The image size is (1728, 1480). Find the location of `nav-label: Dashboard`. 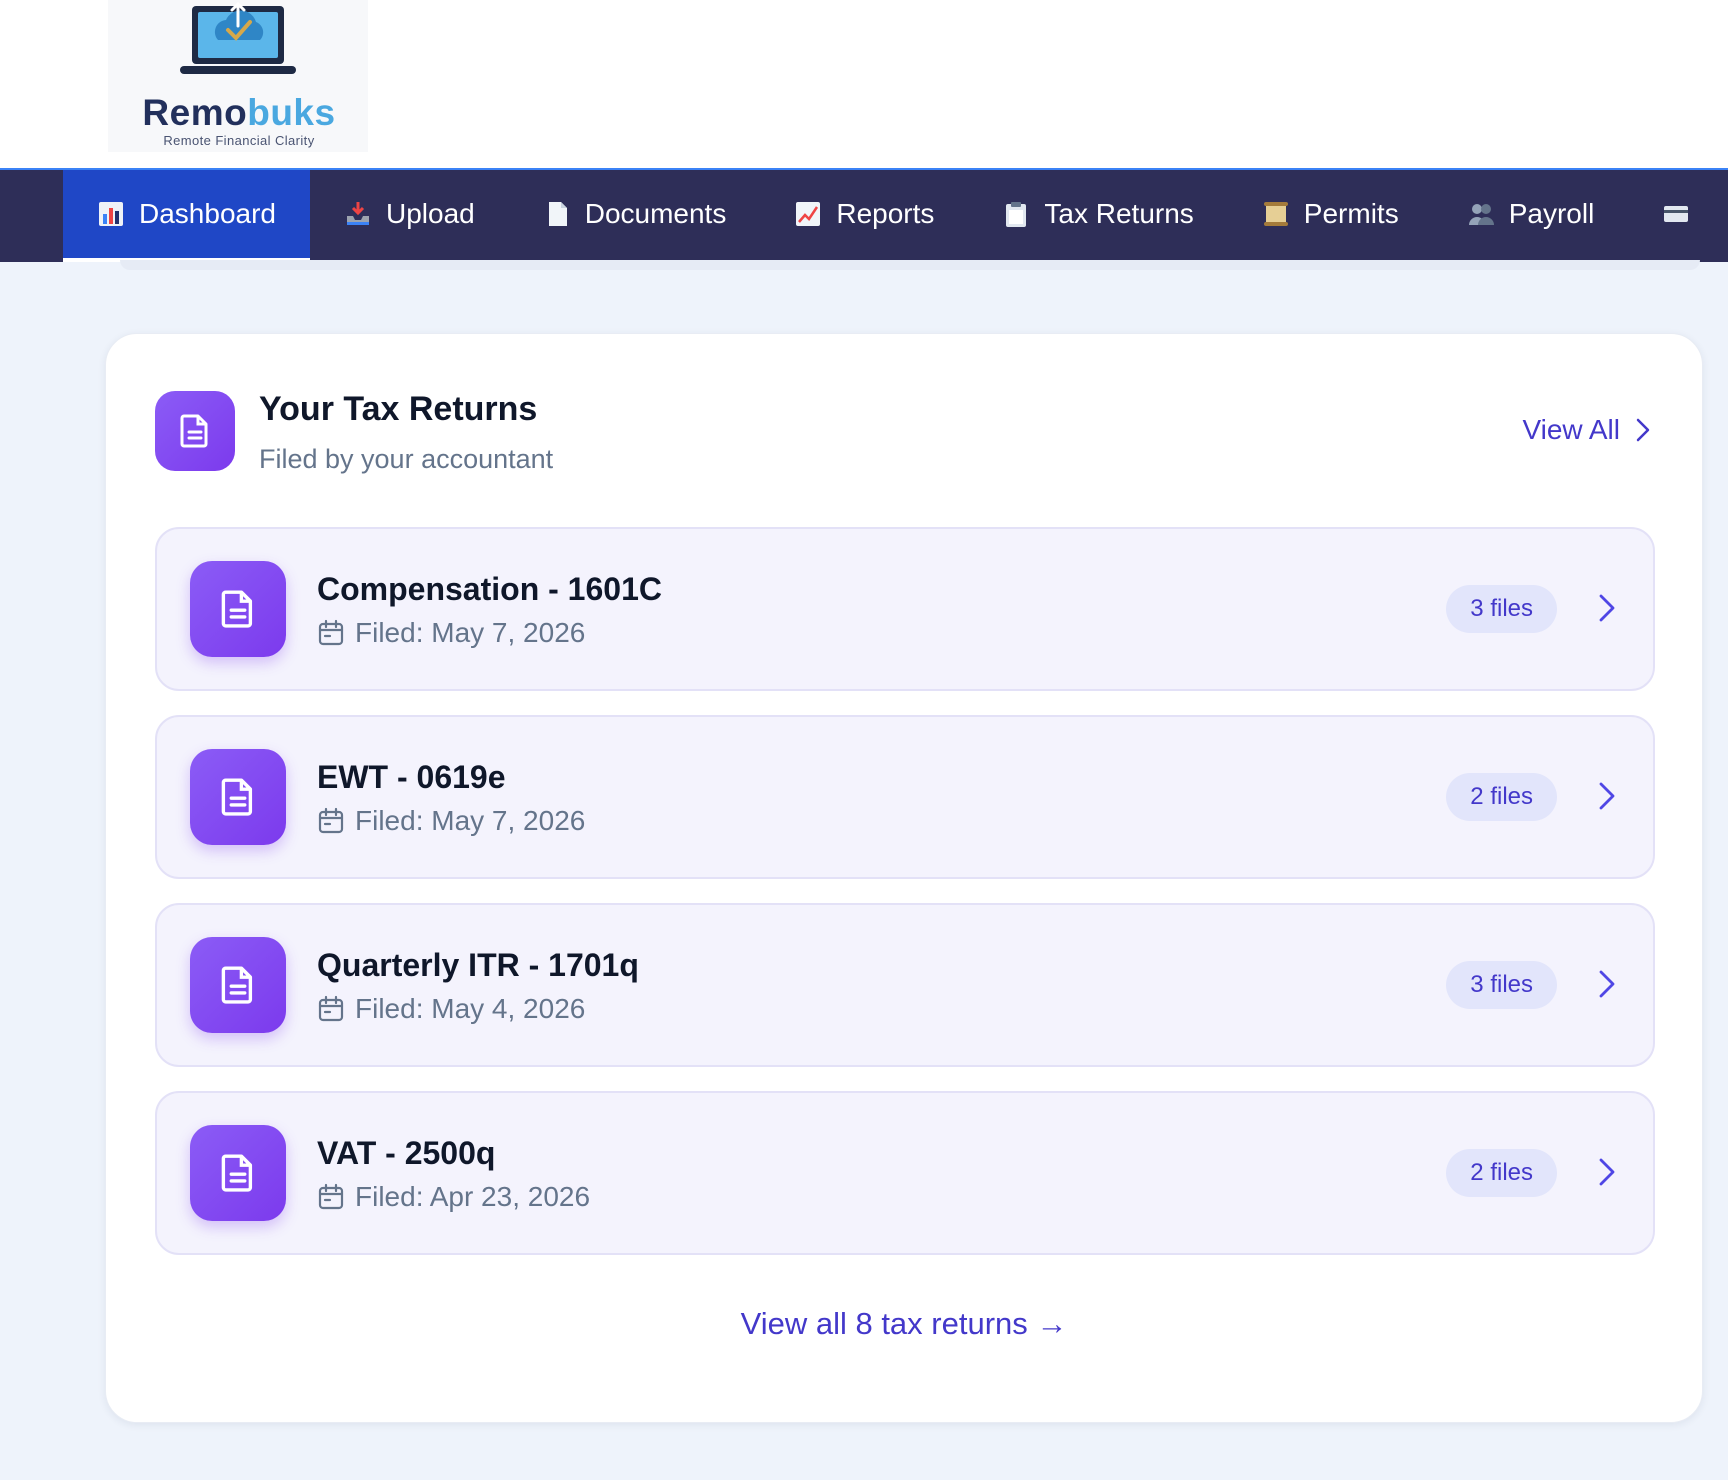

nav-label: Dashboard is located at coordinates (207, 213).